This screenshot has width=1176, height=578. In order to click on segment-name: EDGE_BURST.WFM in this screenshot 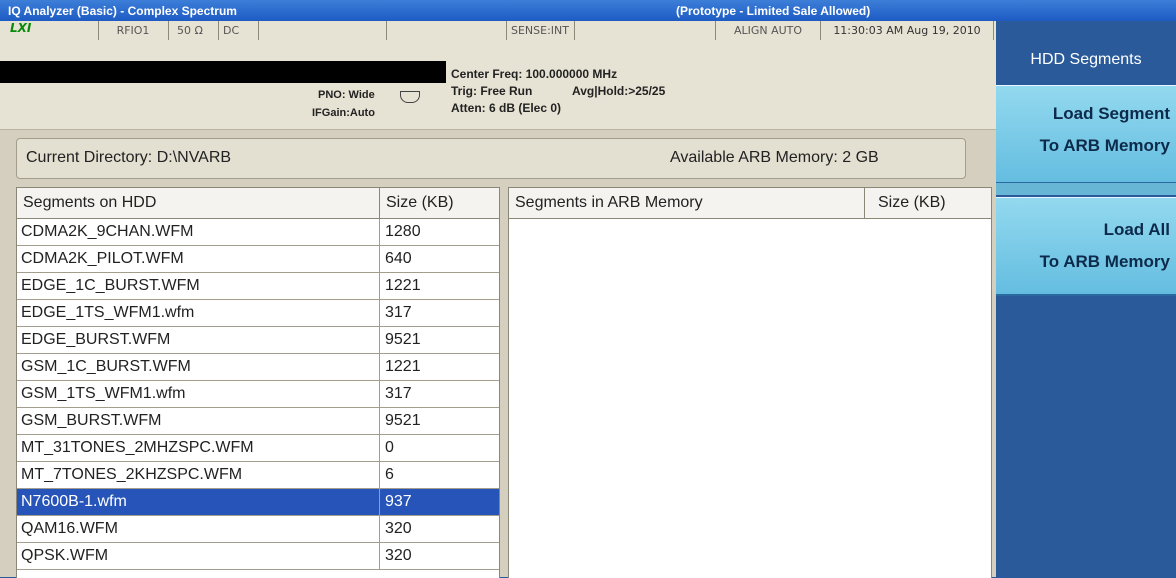, I will do `click(96, 339)`.